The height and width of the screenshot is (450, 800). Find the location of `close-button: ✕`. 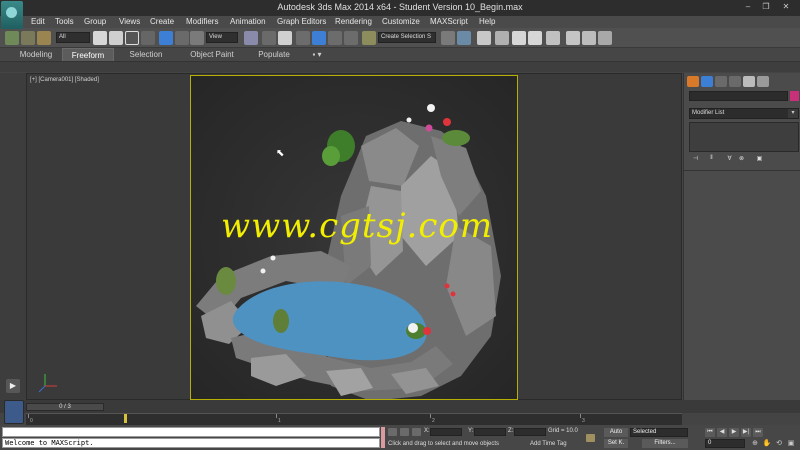

close-button: ✕ is located at coordinates (786, 7).